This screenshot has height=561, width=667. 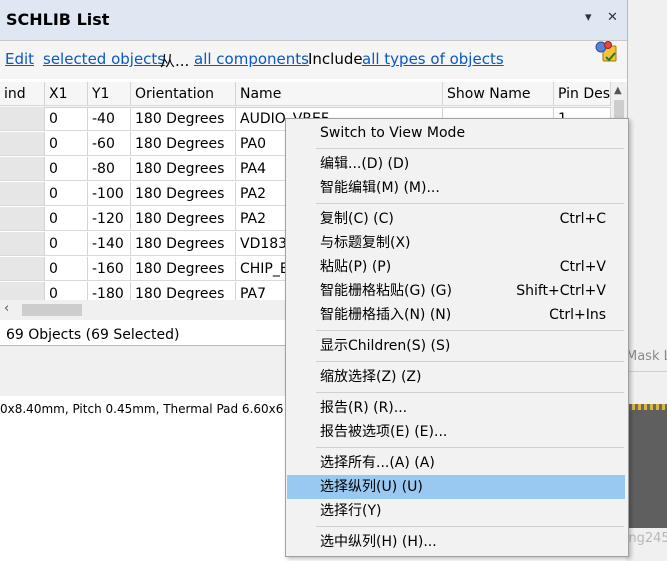 I want to click on cell-y1: -180, so click(x=109, y=291).